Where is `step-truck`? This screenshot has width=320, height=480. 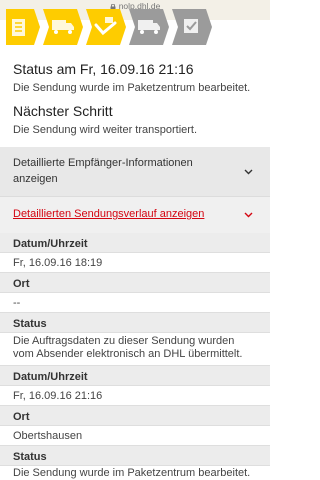 step-truck is located at coordinates (63, 27).